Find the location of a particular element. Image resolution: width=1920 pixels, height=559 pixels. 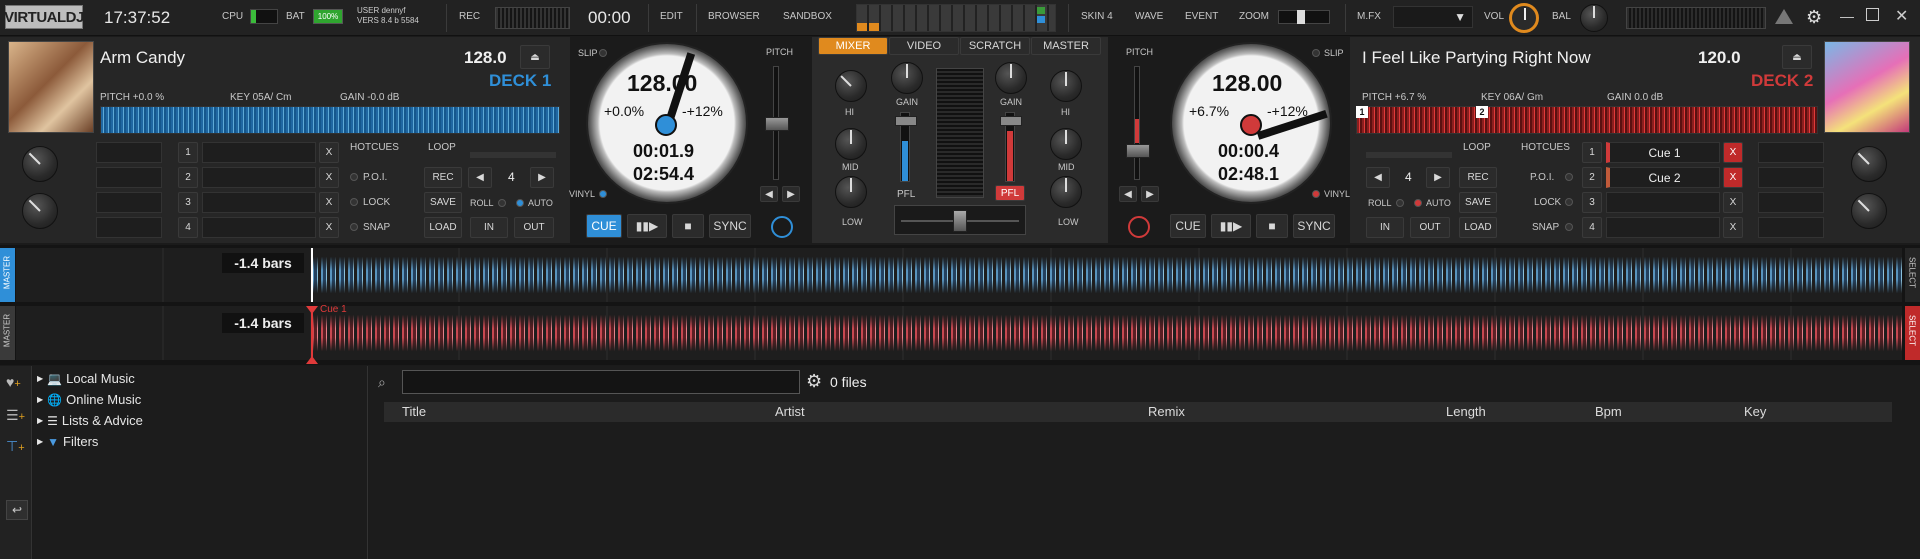

tree-item-online-music: ▶ 🌐 Online Music is located at coordinates (202, 399).